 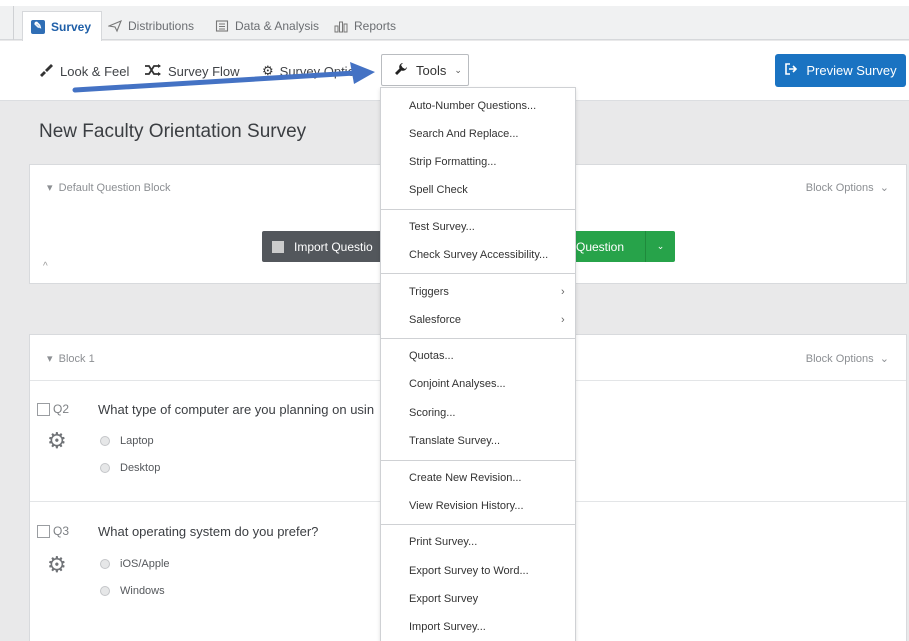 I want to click on tab-distributions: Distributions, so click(x=151, y=25).